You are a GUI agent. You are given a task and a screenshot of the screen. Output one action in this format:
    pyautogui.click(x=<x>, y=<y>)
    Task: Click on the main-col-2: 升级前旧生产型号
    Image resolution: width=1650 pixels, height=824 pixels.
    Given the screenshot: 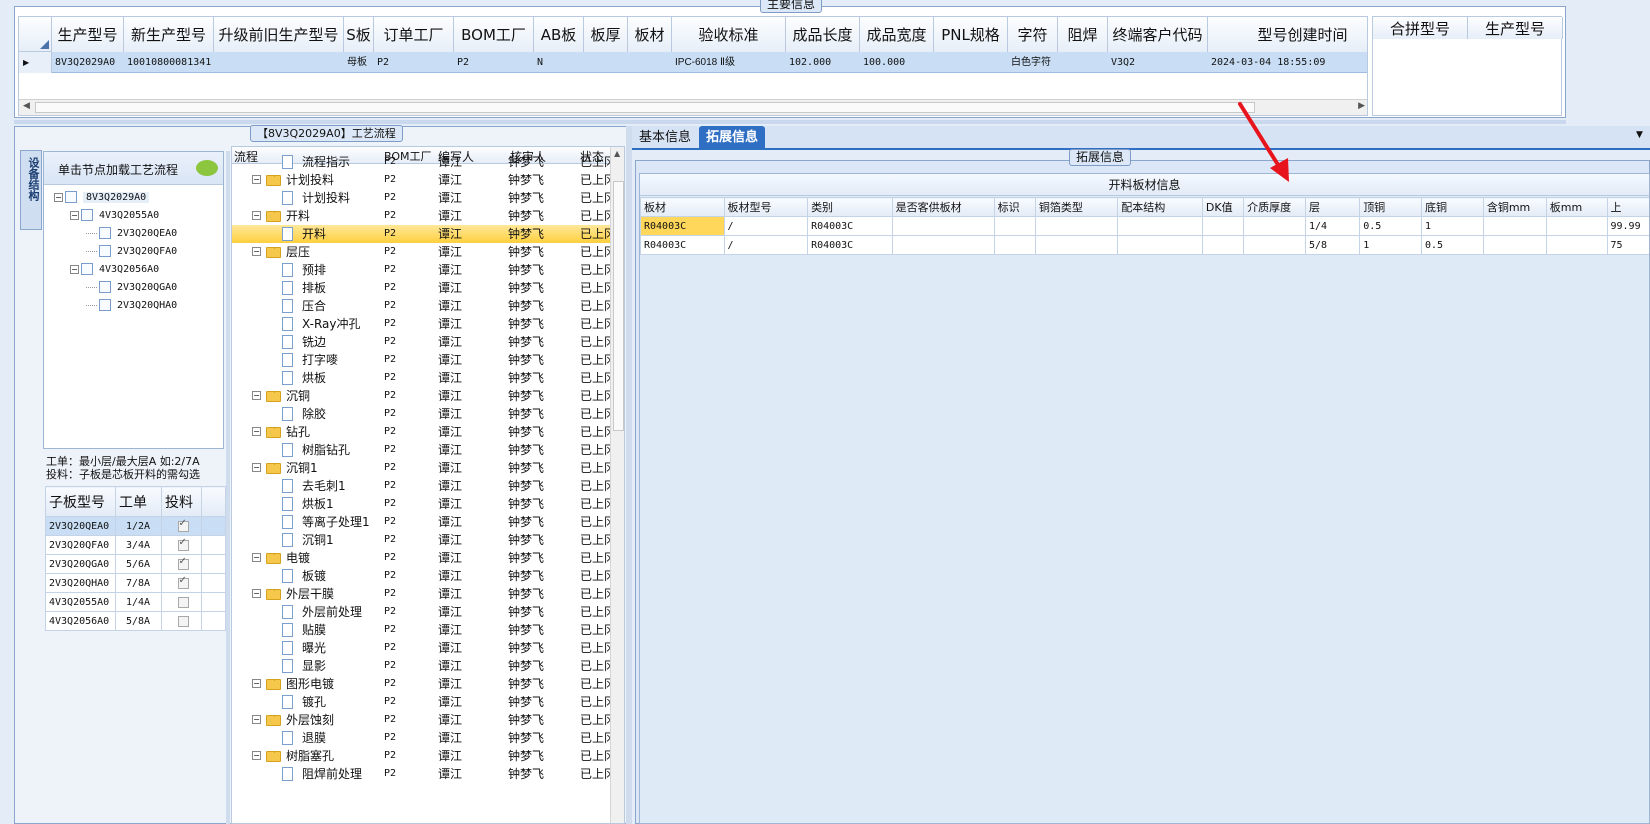 What is the action you would take?
    pyautogui.click(x=279, y=34)
    